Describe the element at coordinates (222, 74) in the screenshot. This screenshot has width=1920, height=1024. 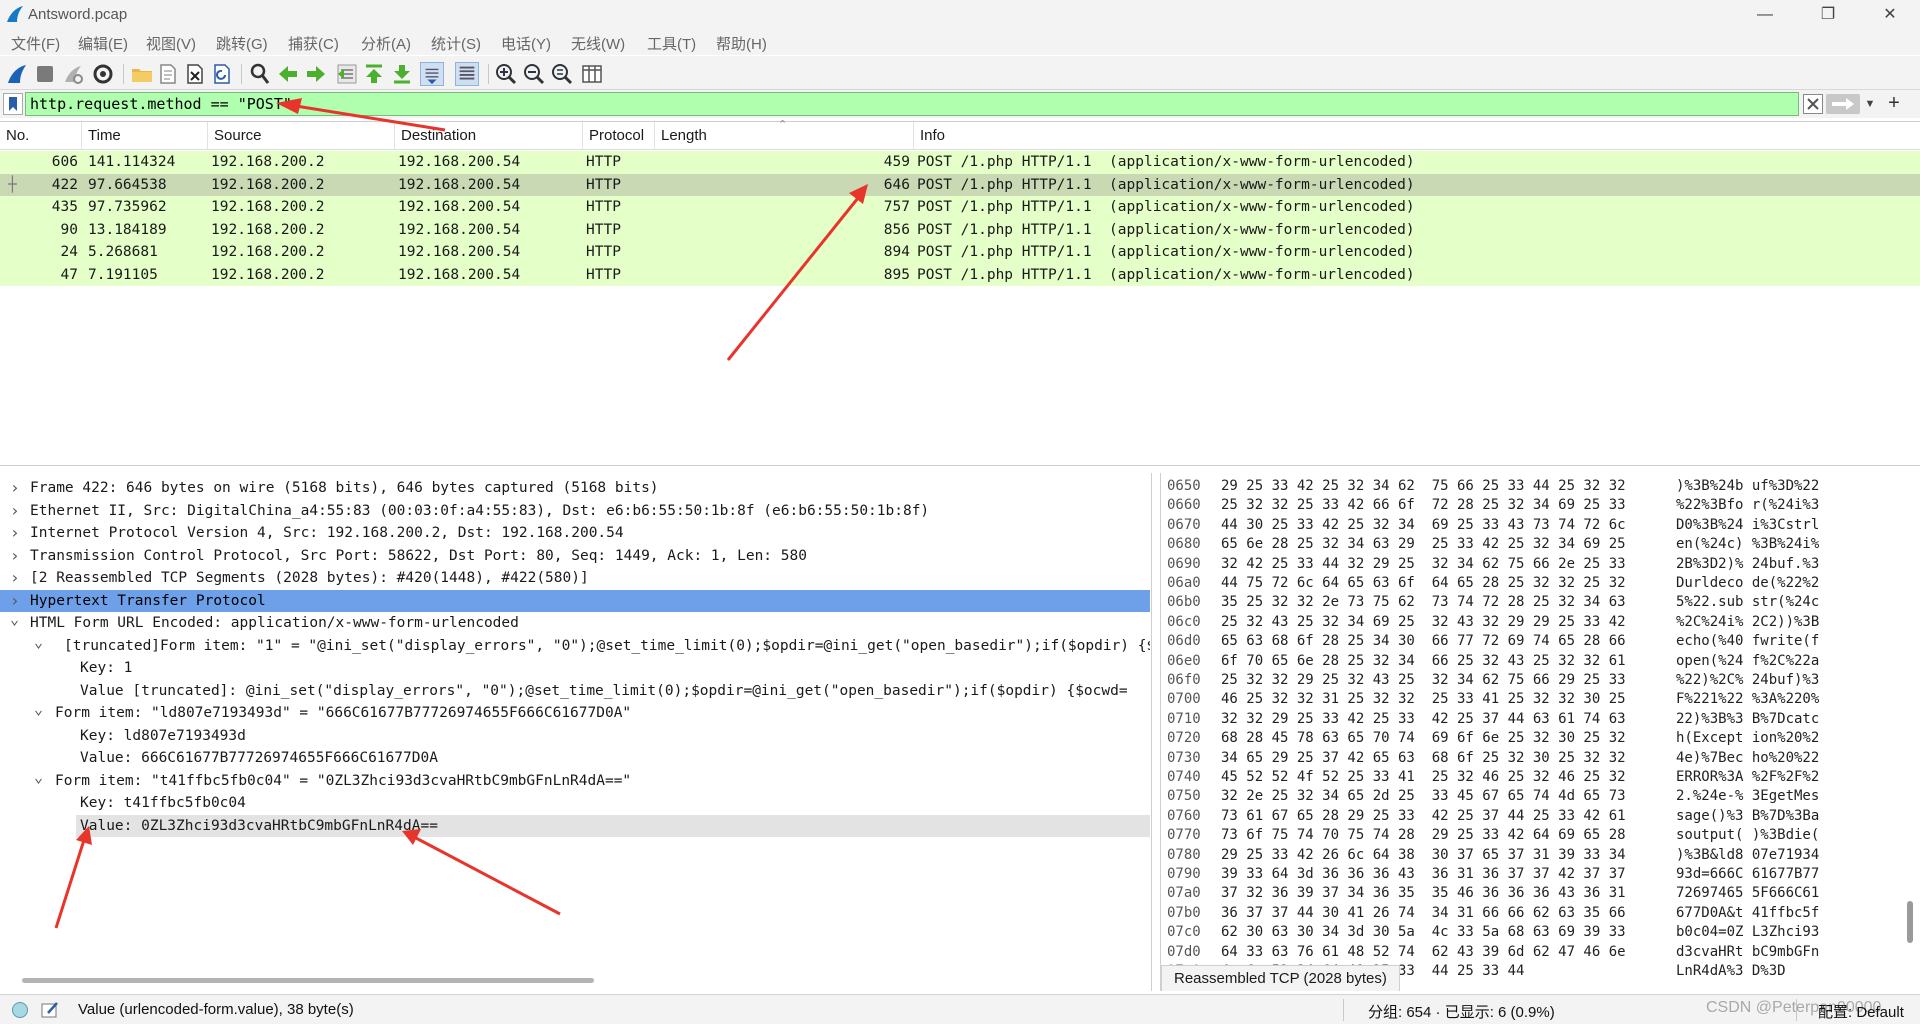
I see `reload-file-icon` at that location.